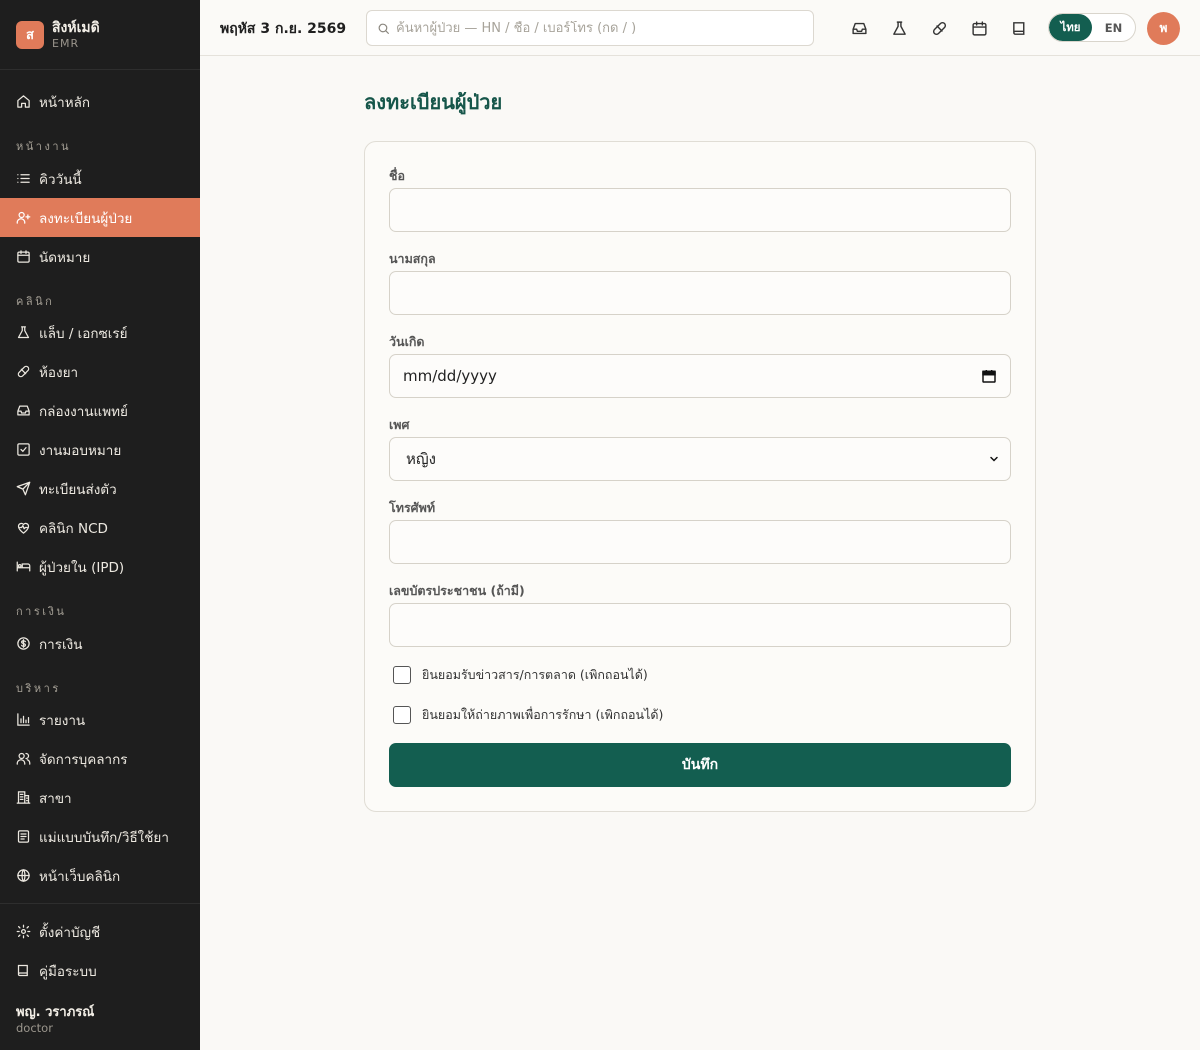 This screenshot has height=1050, width=1200. What do you see at coordinates (412, 258) in the screenshot?
I see `last-name-label: นามสกุล` at bounding box center [412, 258].